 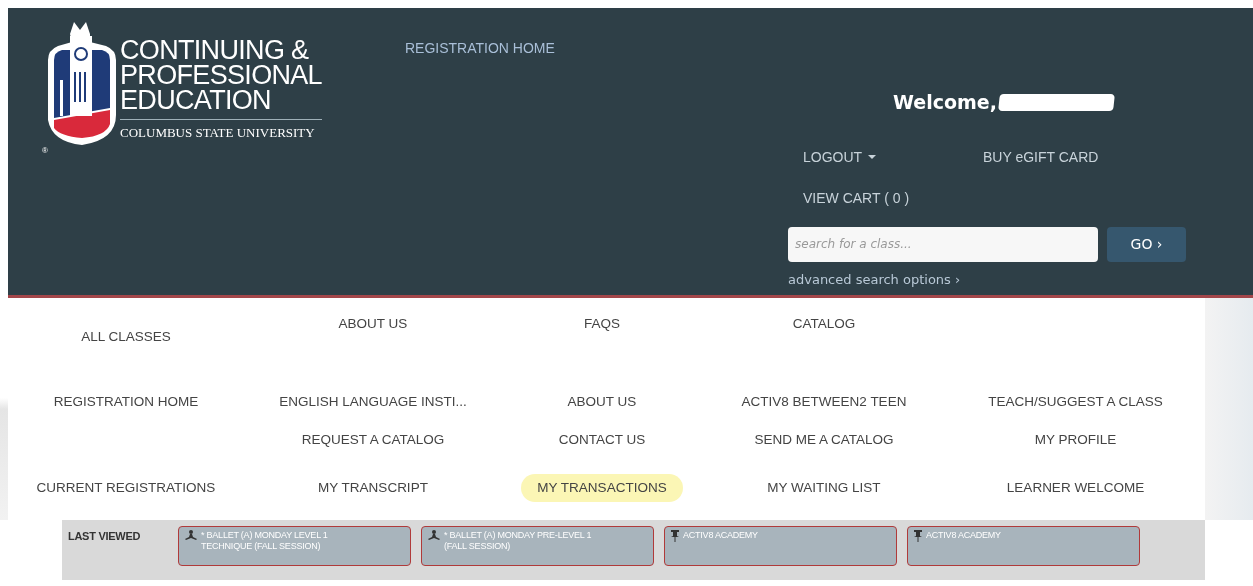 I want to click on go-button: GO ›, so click(x=1146, y=244).